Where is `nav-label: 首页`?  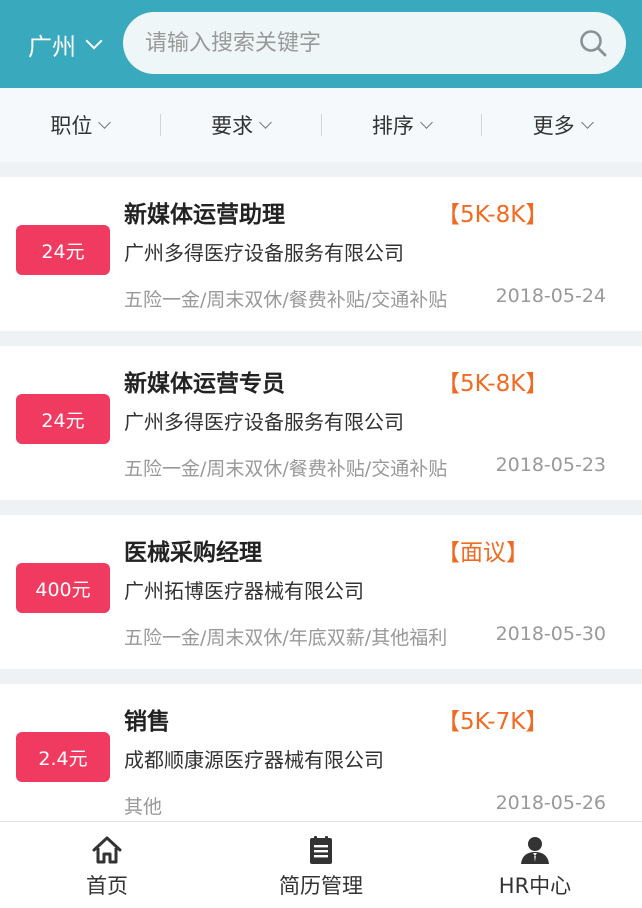 nav-label: 首页 is located at coordinates (107, 886).